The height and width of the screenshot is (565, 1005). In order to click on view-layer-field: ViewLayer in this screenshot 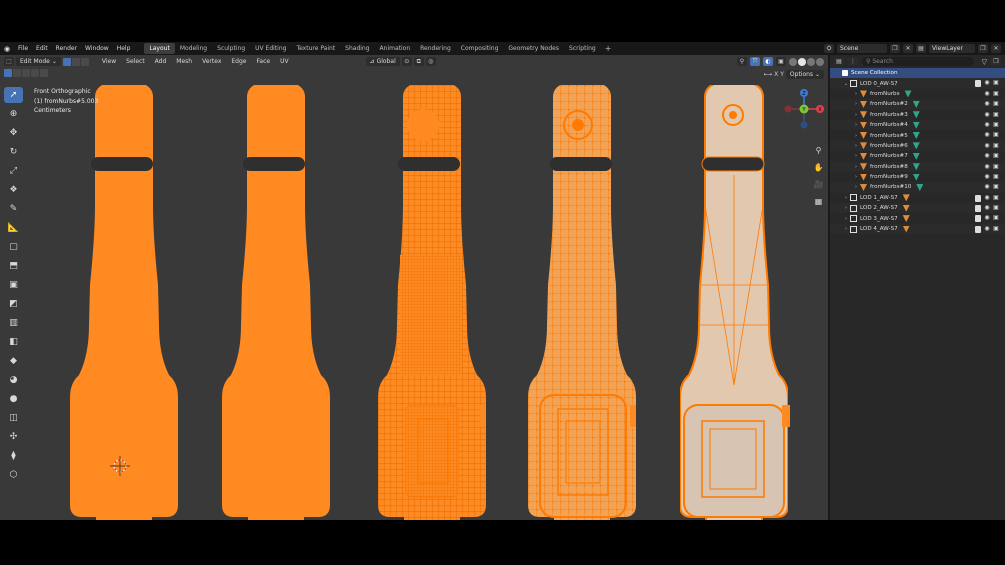, I will do `click(952, 48)`.